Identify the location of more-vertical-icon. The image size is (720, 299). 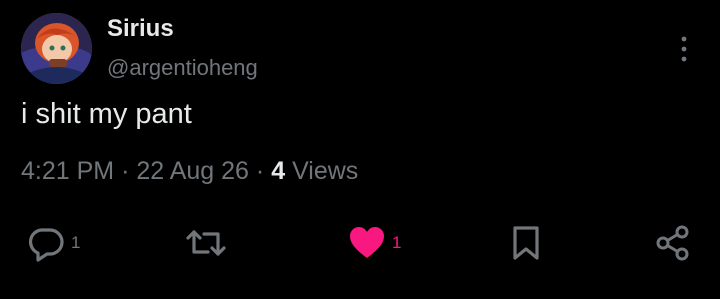
(684, 49).